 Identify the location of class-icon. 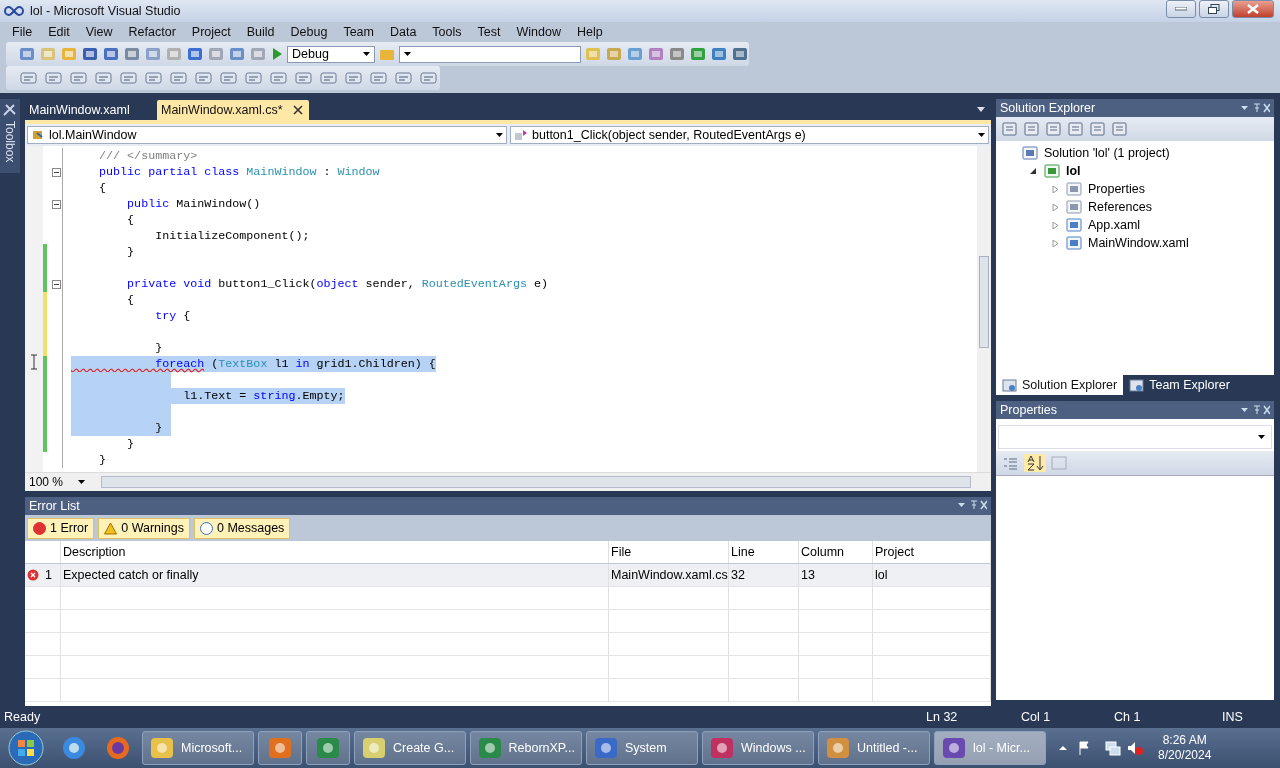
(38, 135).